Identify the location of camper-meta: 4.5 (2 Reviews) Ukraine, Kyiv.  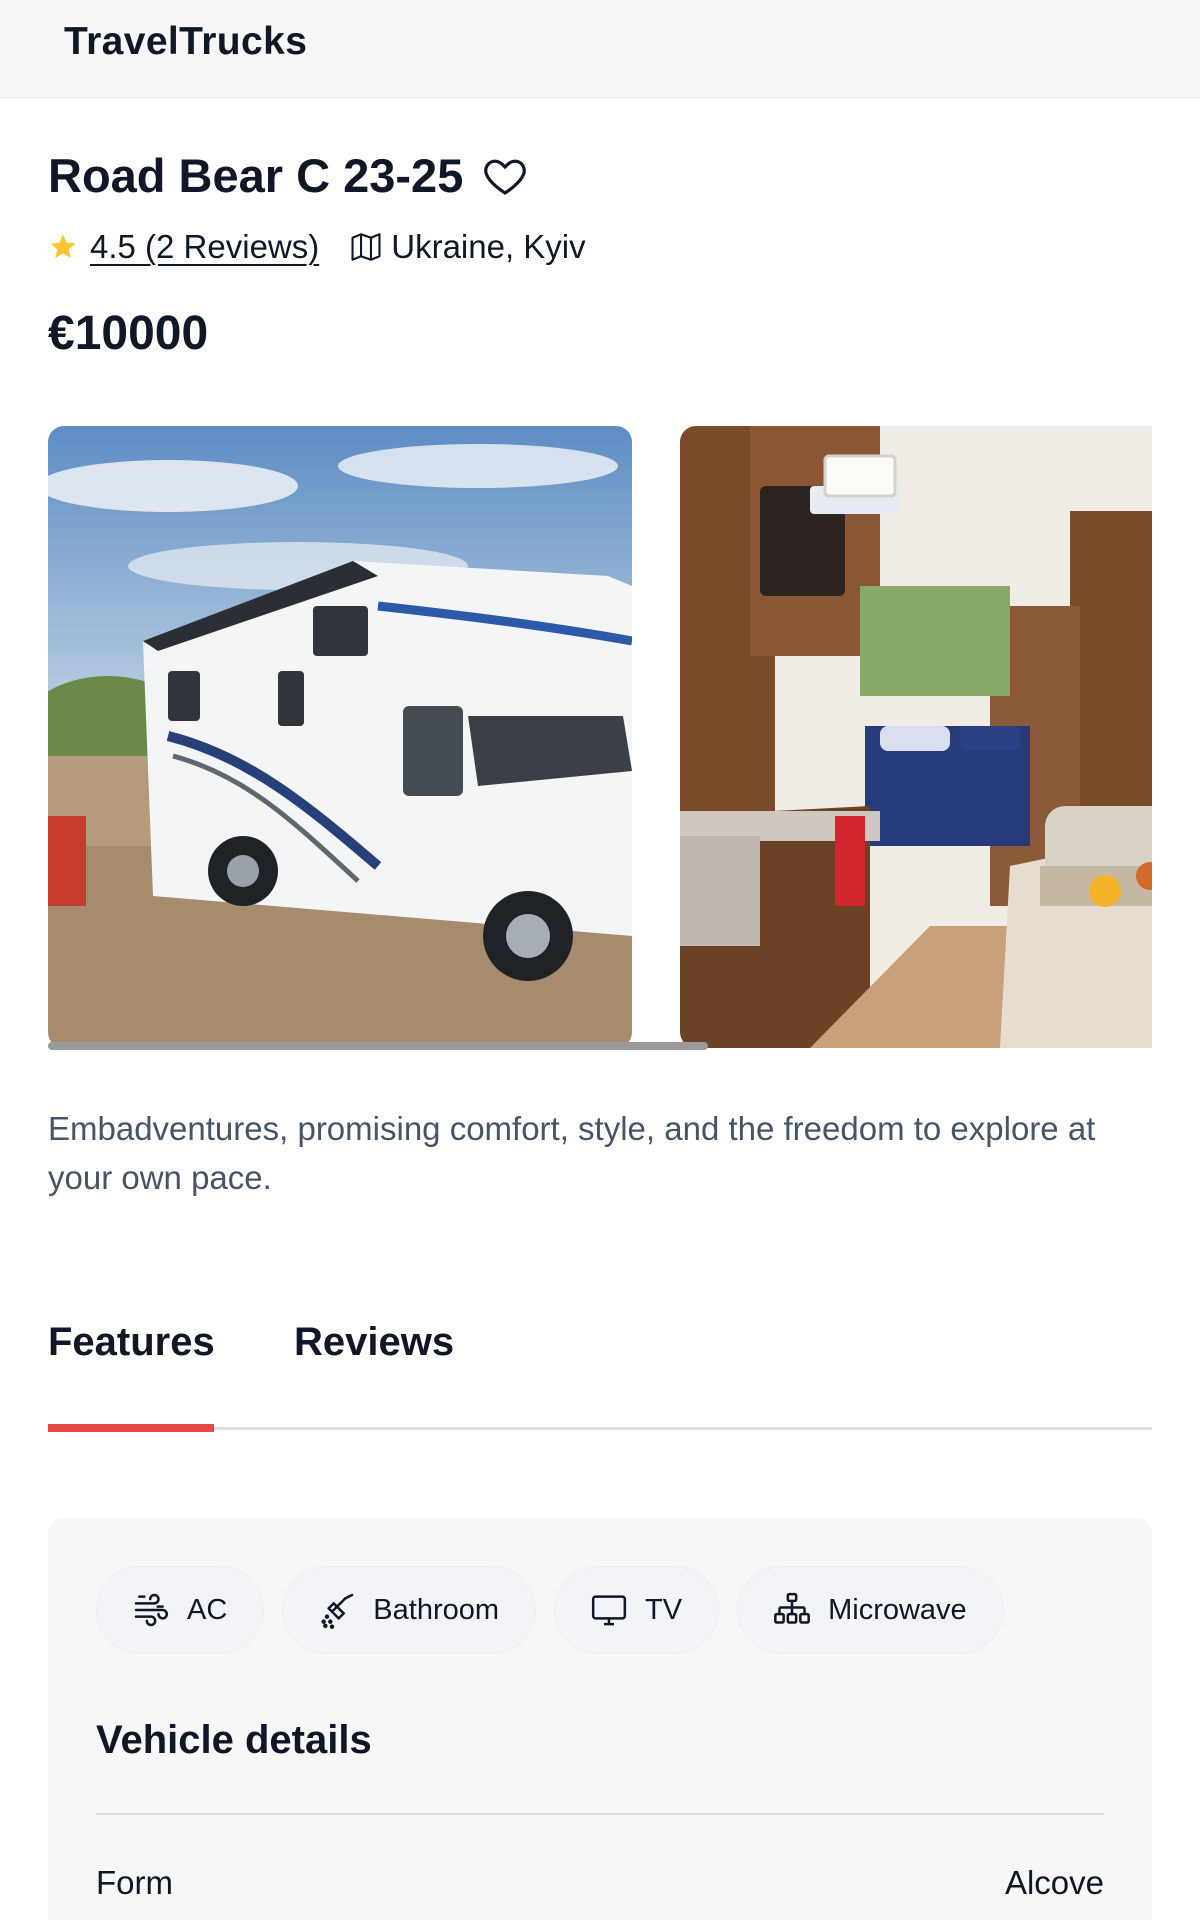
(317, 247).